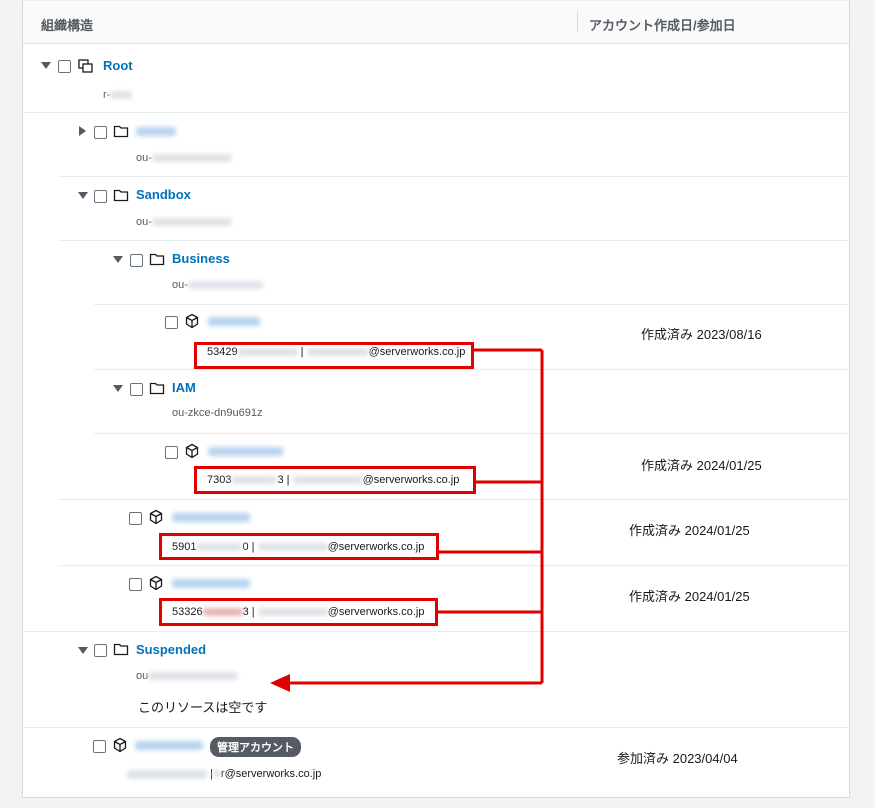 Image resolution: width=875 pixels, height=808 pixels. What do you see at coordinates (118, 259) in the screenshot?
I see `expand-business-caret` at bounding box center [118, 259].